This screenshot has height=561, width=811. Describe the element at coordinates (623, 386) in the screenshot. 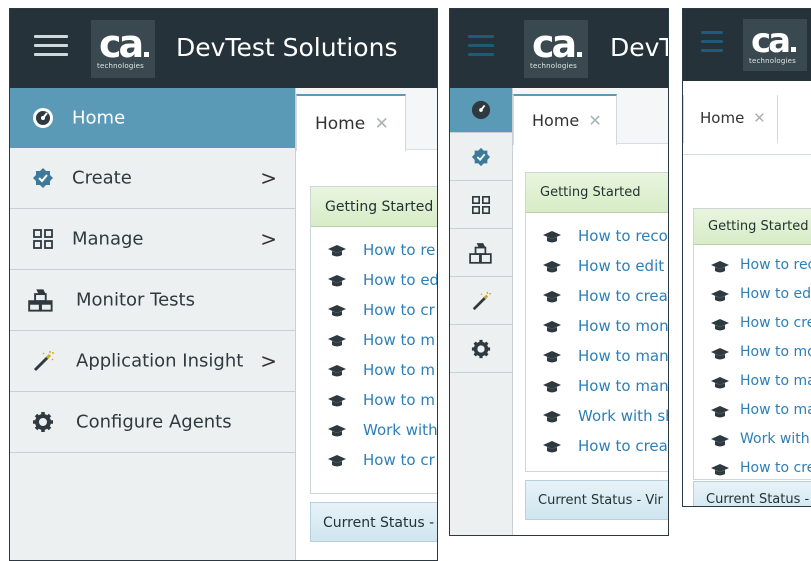

I see `link-text: How to mana` at that location.